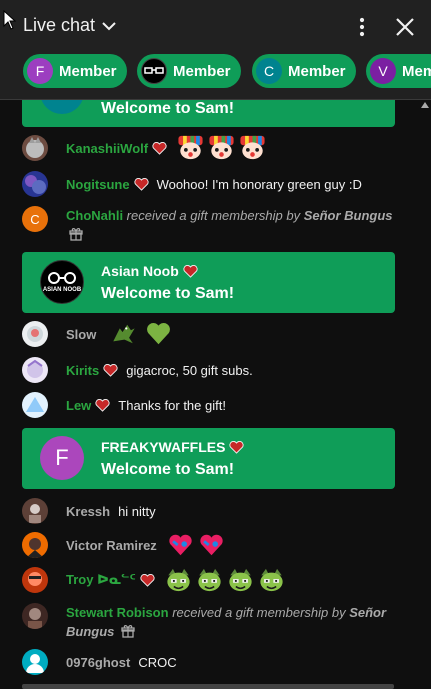 This screenshot has width=431, height=689. I want to click on avatar-caption: ASIAN NOOB, so click(62, 290).